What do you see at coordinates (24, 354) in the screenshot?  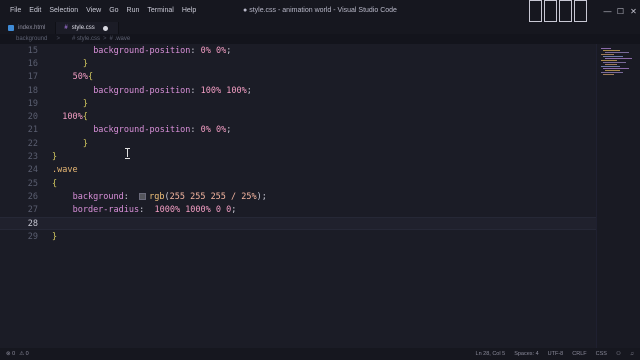 I see `warnings-count: ⚠ 0` at bounding box center [24, 354].